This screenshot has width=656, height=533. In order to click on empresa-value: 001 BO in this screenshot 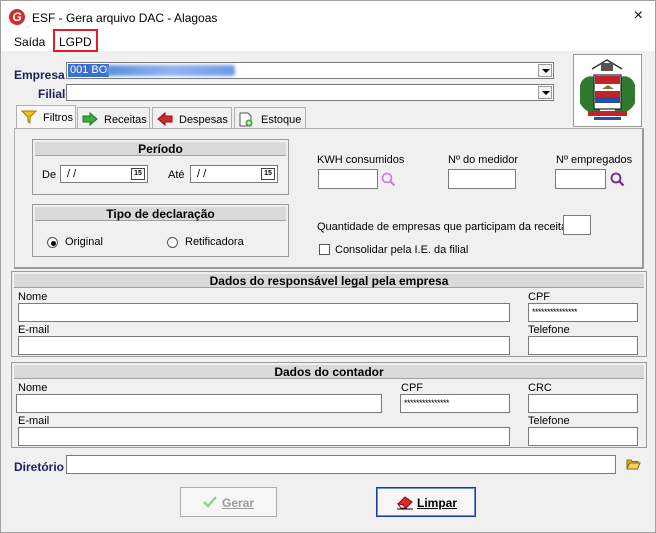, I will do `click(89, 70)`.